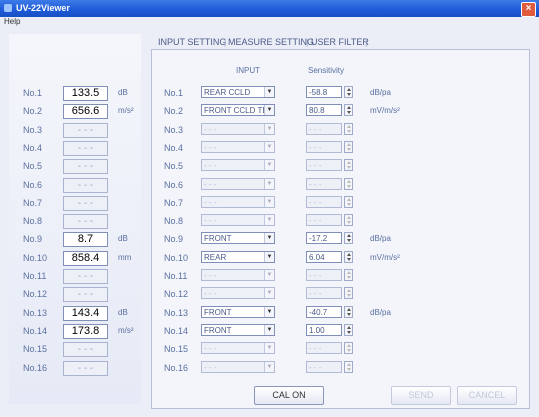 This screenshot has width=539, height=417. What do you see at coordinates (174, 166) in the screenshot?
I see `input-channel-label: No.5` at bounding box center [174, 166].